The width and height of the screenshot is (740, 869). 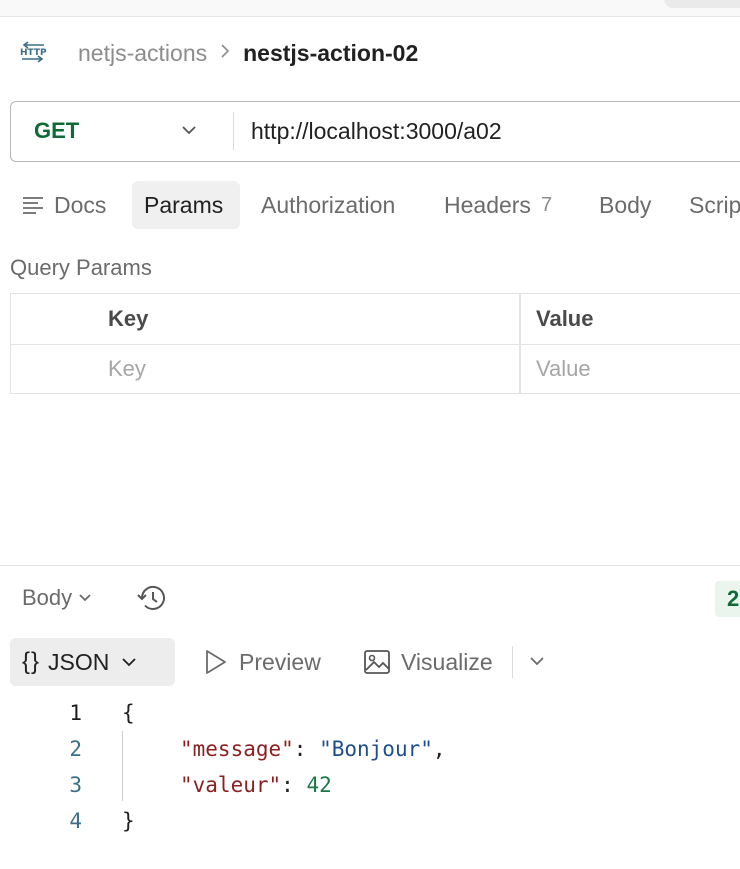 I want to click on format-json-button: {} JSON, so click(x=92, y=662).